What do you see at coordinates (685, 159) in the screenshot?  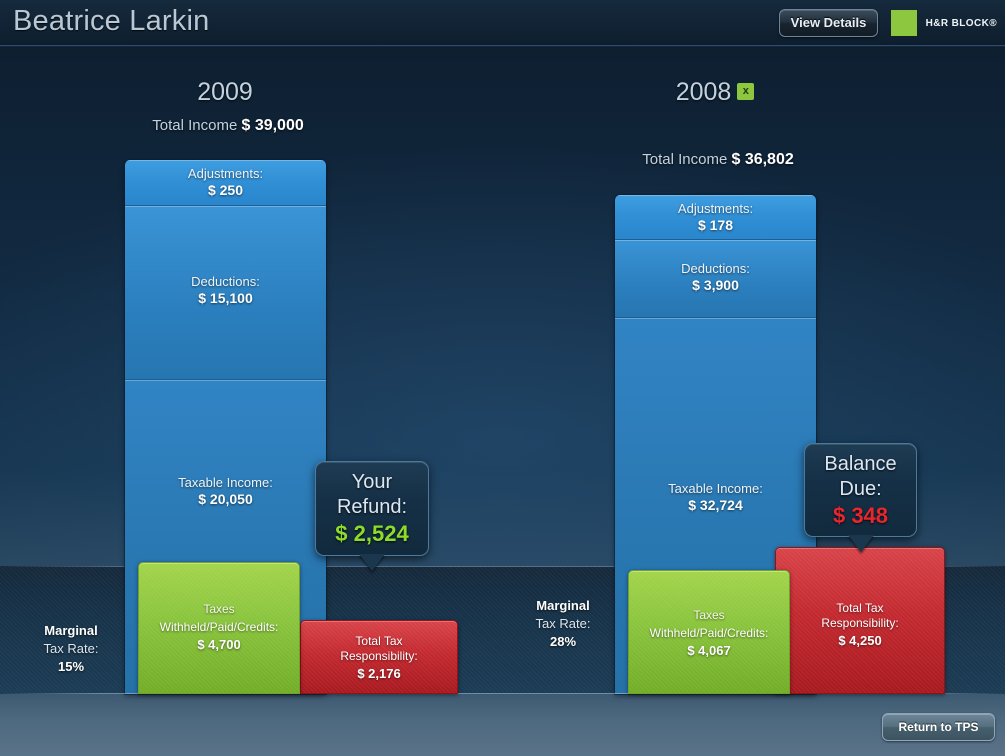 I see `total-income-label-2008: Total Income` at bounding box center [685, 159].